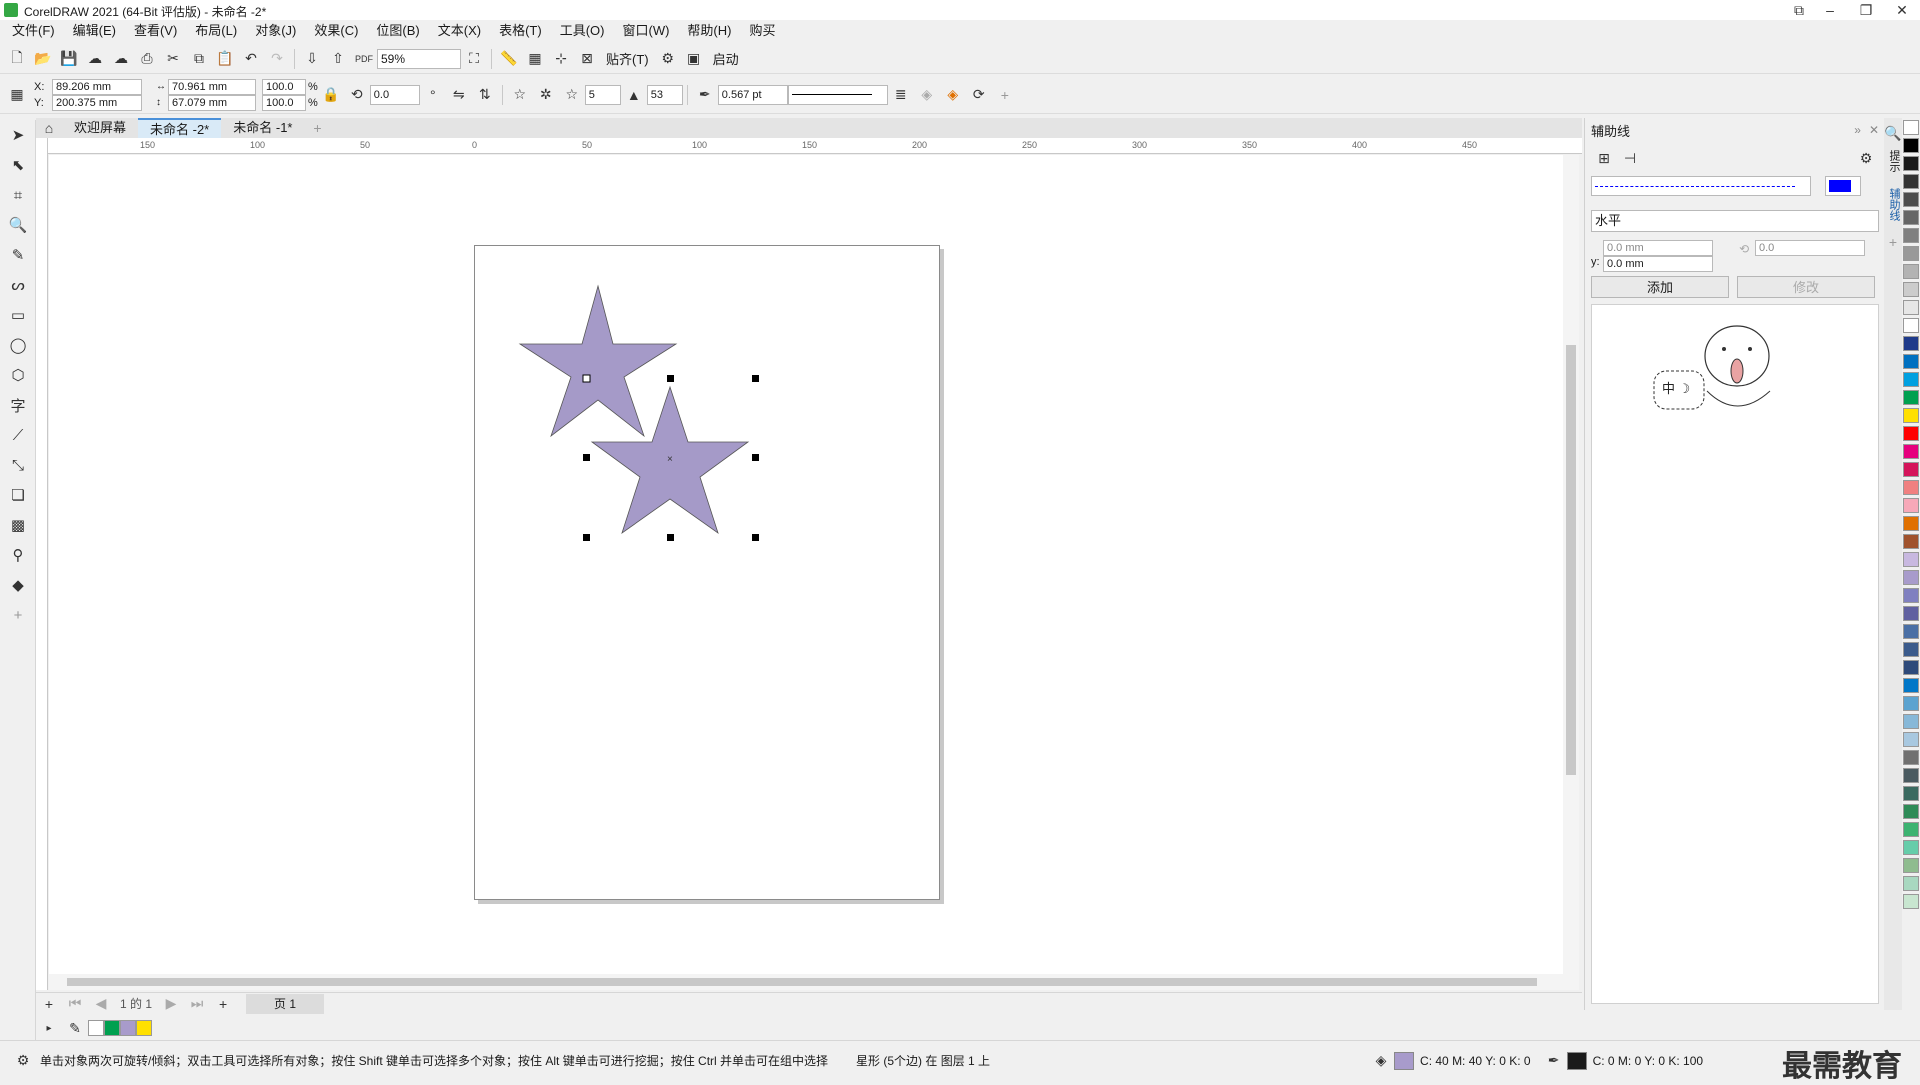 This screenshot has width=1920, height=1085. I want to click on add-page-before-icon: +, so click(49, 1004).